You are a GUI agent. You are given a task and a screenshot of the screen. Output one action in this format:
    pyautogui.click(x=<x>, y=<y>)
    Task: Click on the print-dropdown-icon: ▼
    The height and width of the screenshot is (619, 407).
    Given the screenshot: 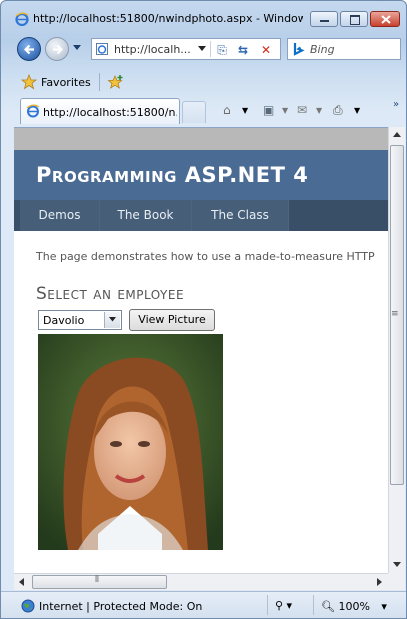 What is the action you would take?
    pyautogui.click(x=357, y=110)
    